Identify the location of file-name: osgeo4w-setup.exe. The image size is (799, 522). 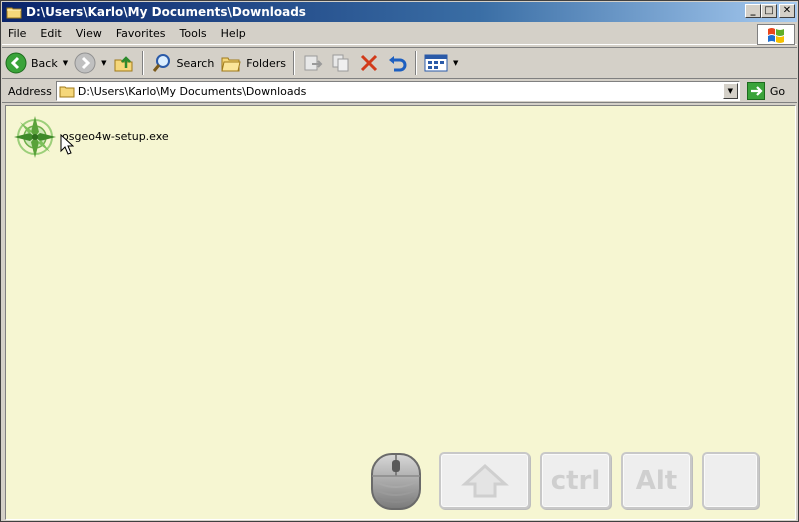
(115, 136).